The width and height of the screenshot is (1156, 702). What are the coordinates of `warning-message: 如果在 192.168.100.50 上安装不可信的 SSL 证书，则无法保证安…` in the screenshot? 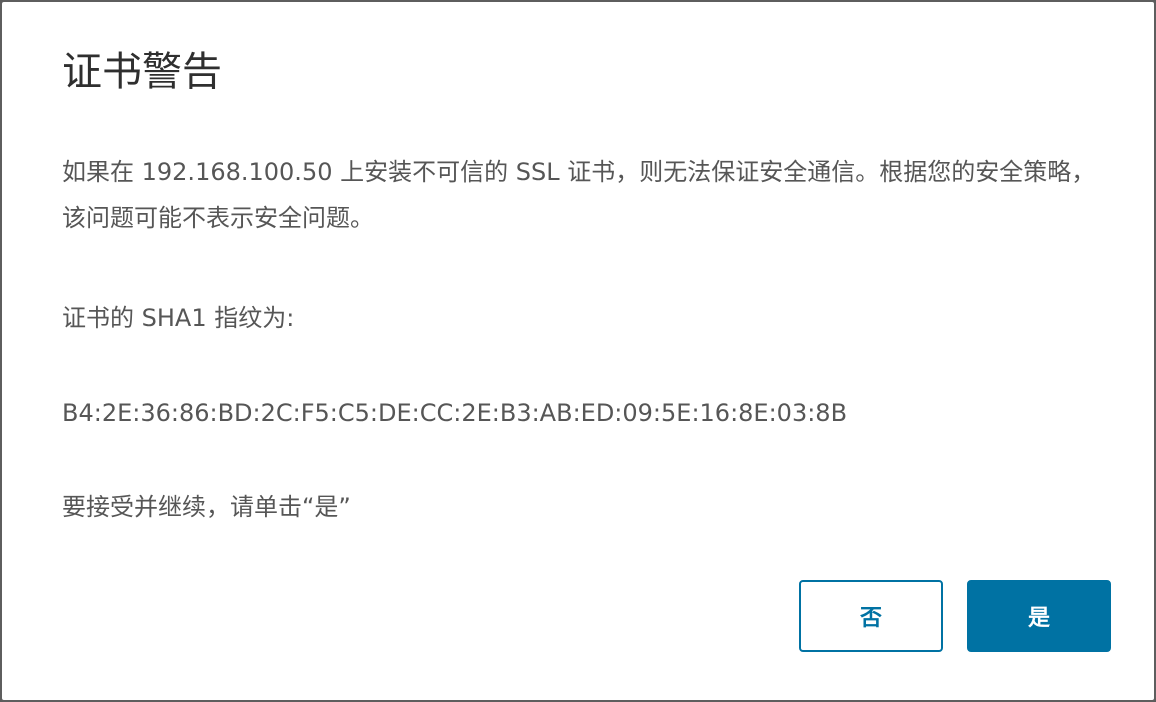 It's located at (579, 195).